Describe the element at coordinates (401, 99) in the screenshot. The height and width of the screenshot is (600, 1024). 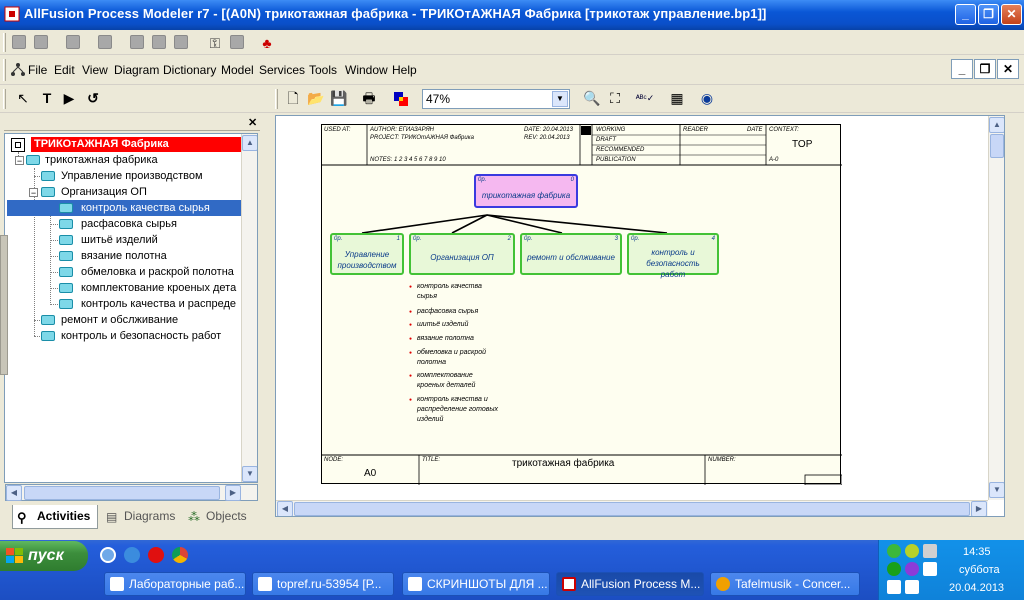
I see `color-icon` at that location.